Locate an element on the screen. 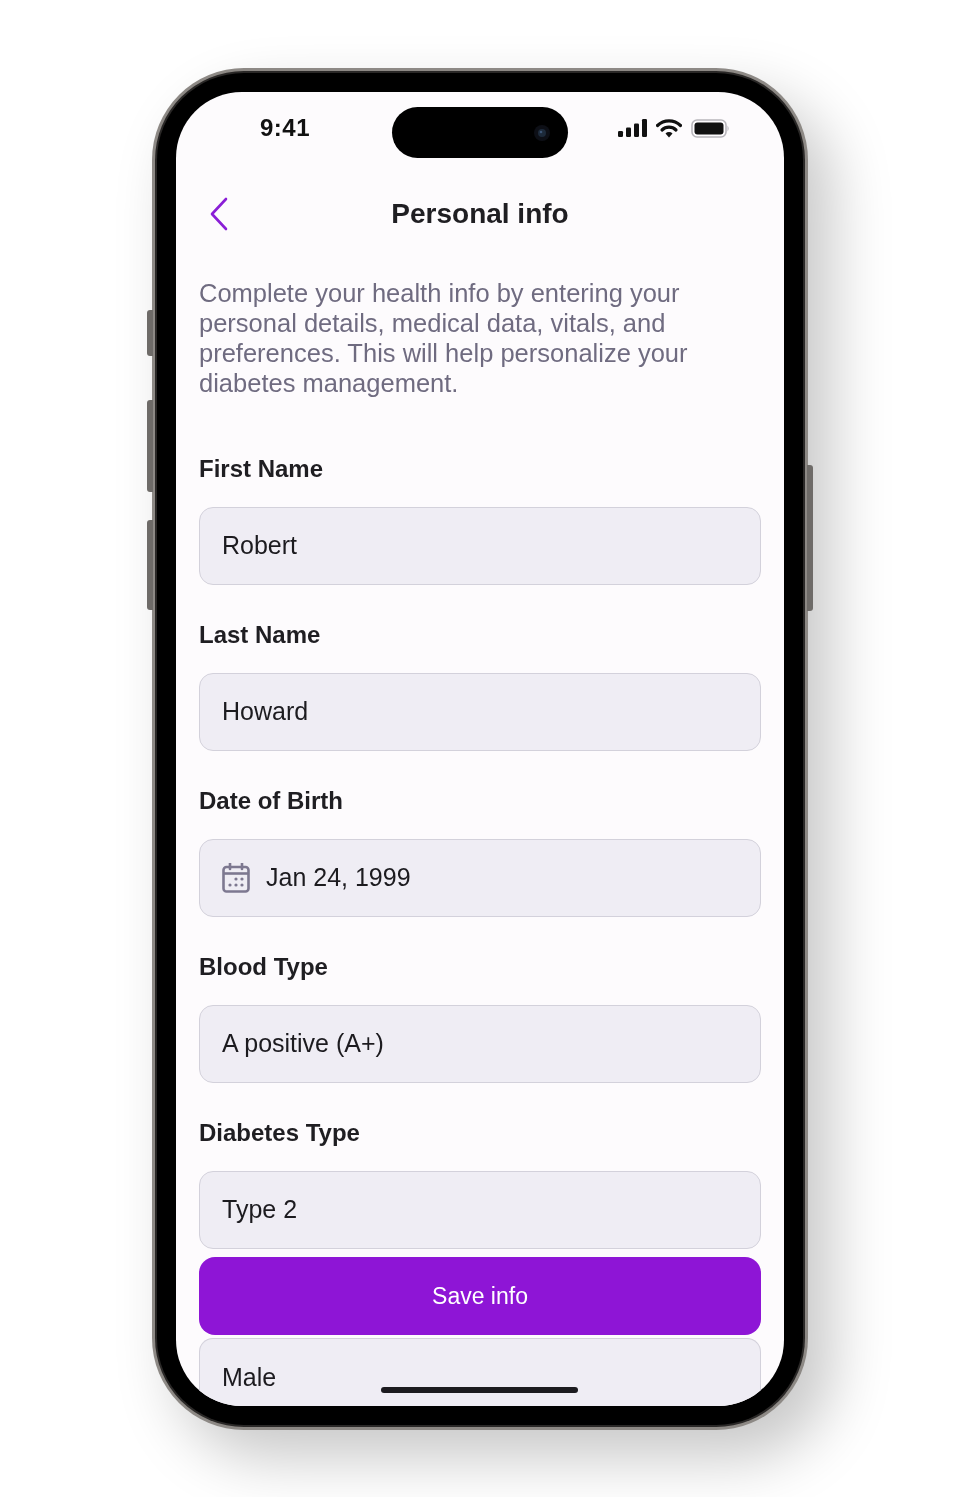  save-button: Save info is located at coordinates (480, 1296).